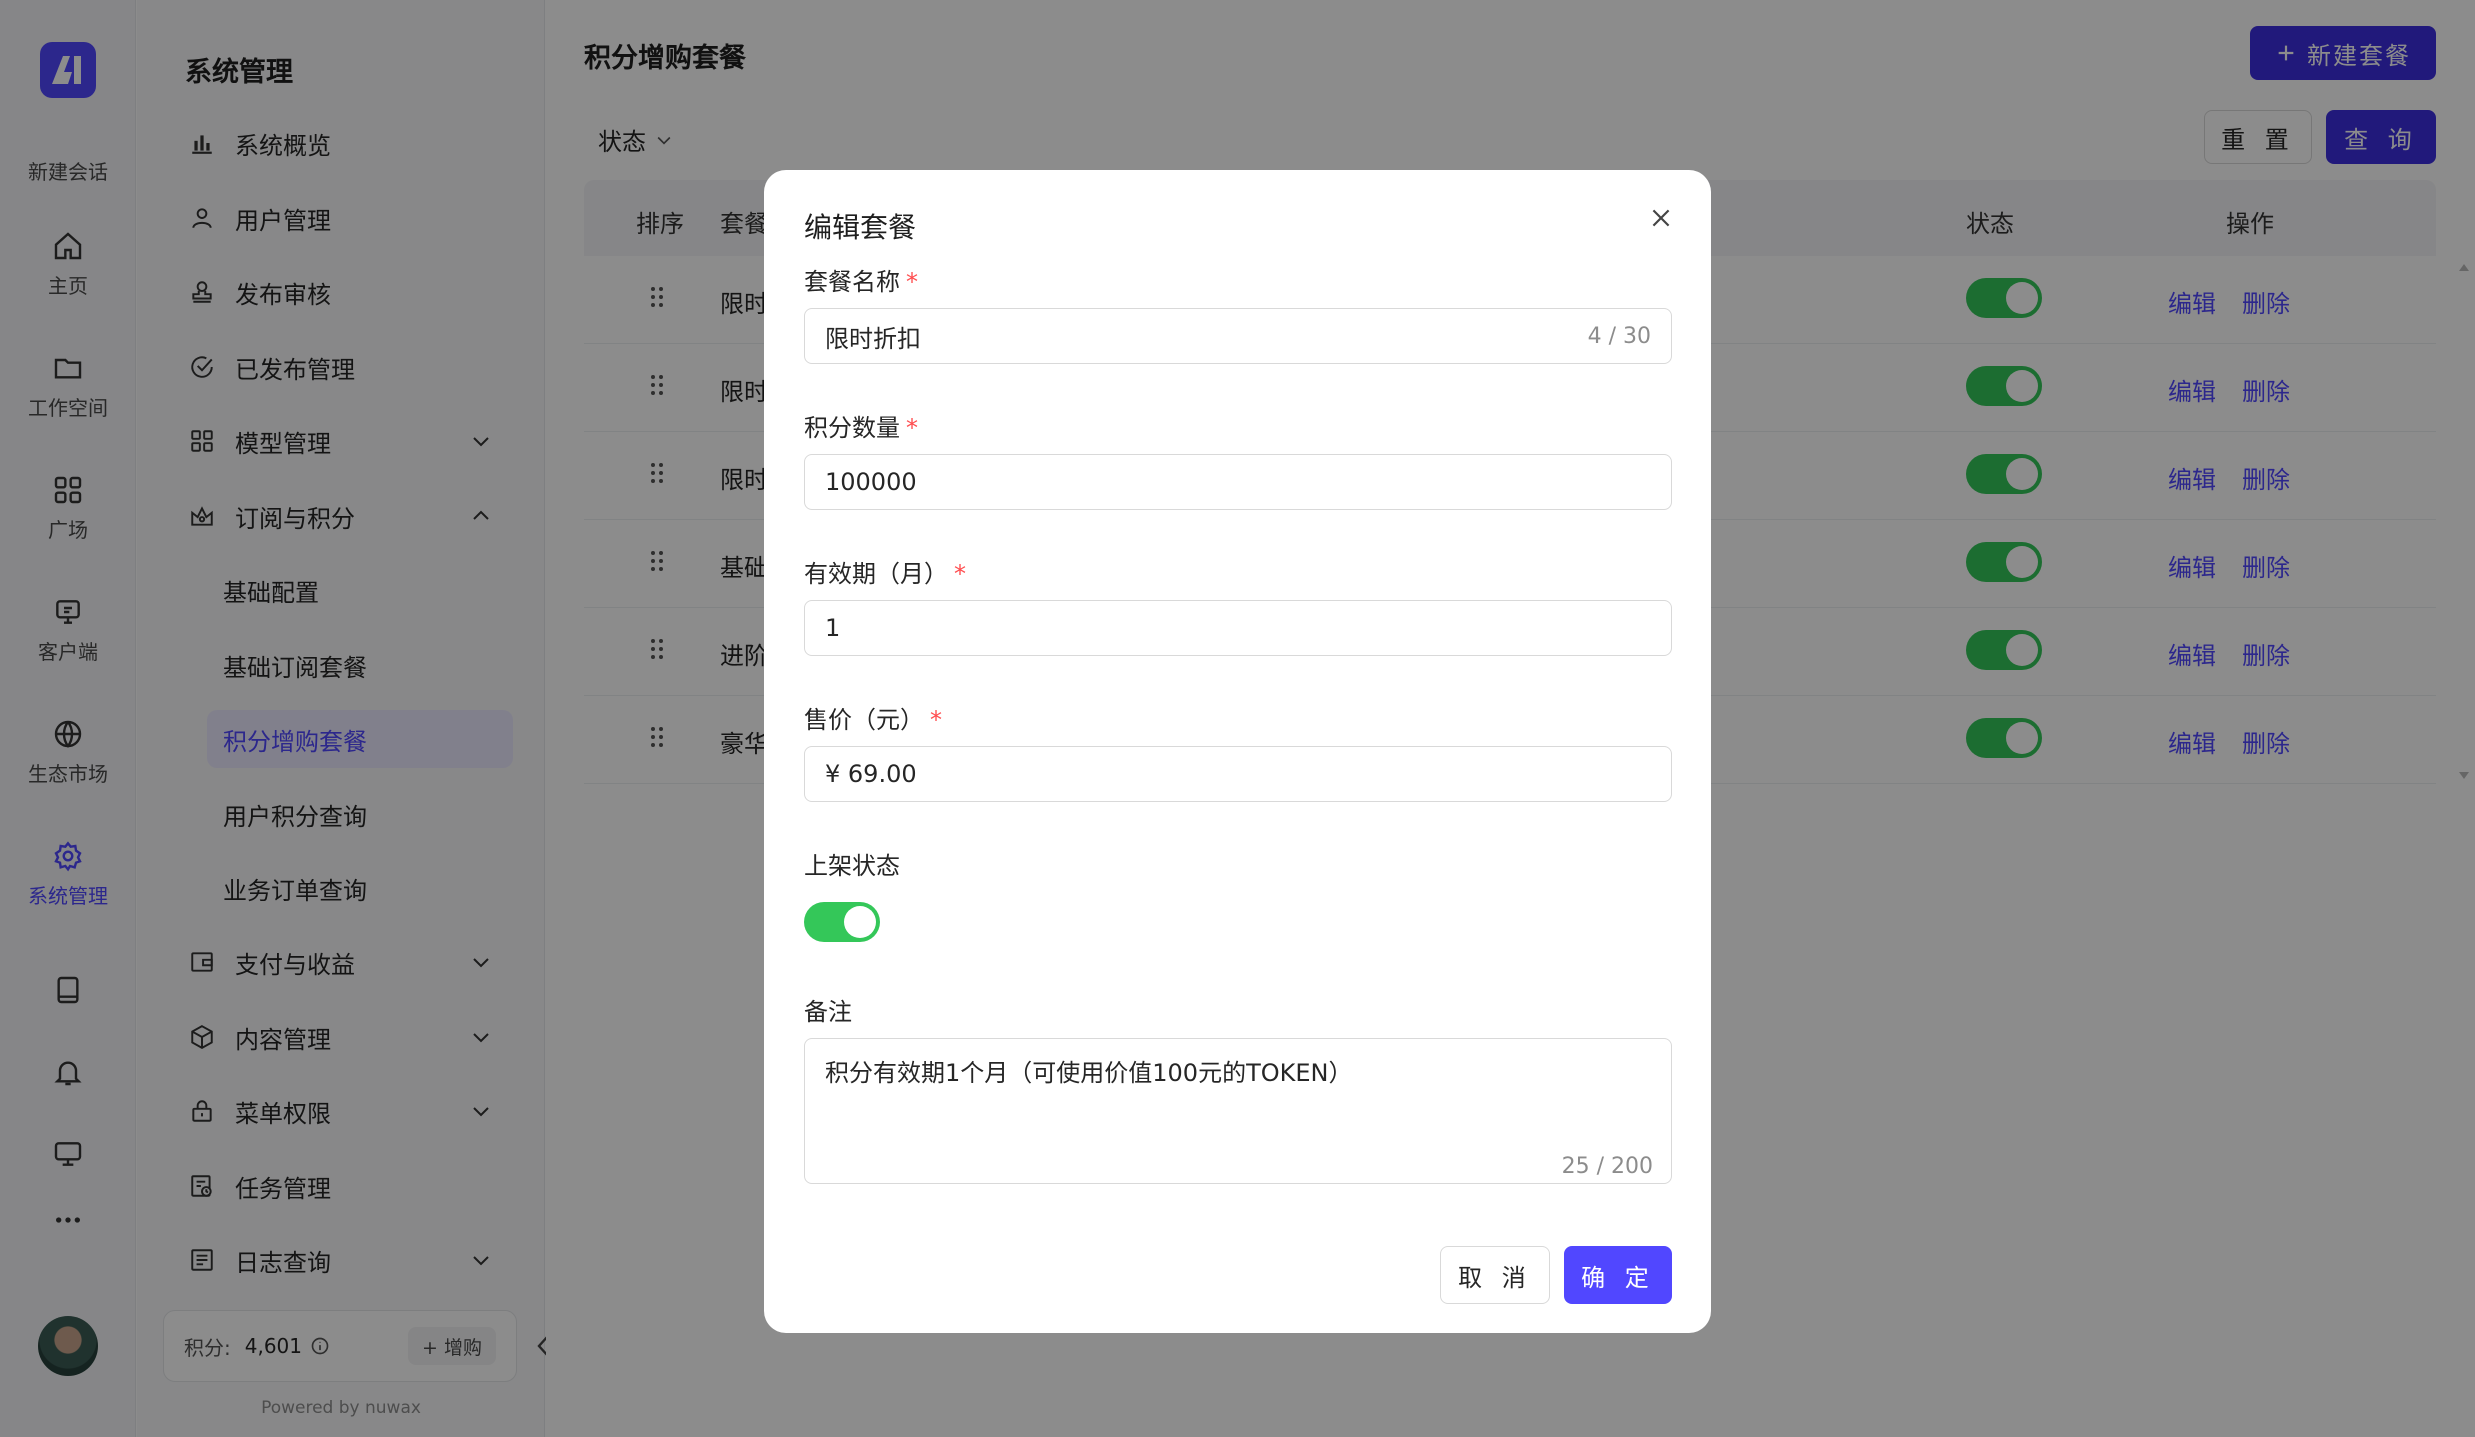  Describe the element at coordinates (833, 628) in the screenshot. I see `validity-value: 1` at that location.